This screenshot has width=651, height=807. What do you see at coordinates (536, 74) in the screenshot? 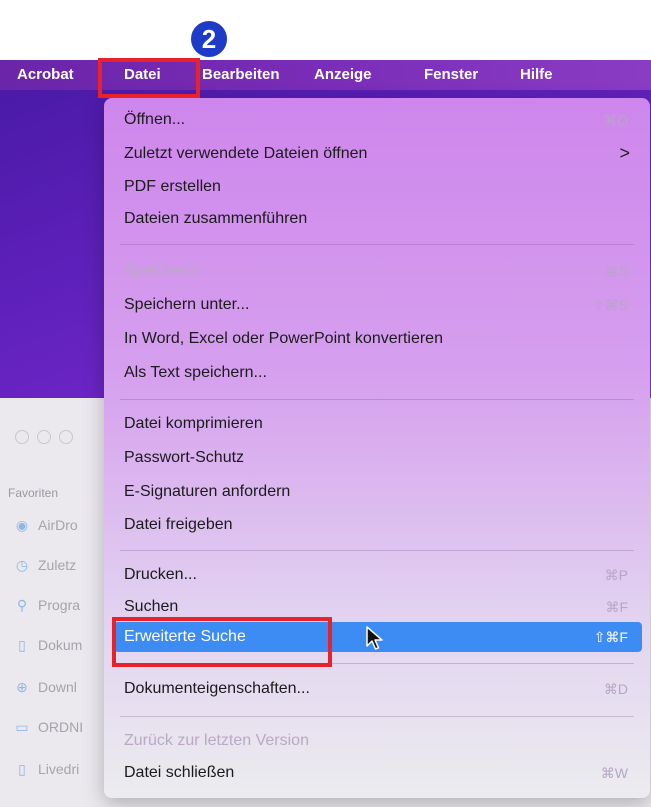
I see `menu-hilfe: Hilfe` at bounding box center [536, 74].